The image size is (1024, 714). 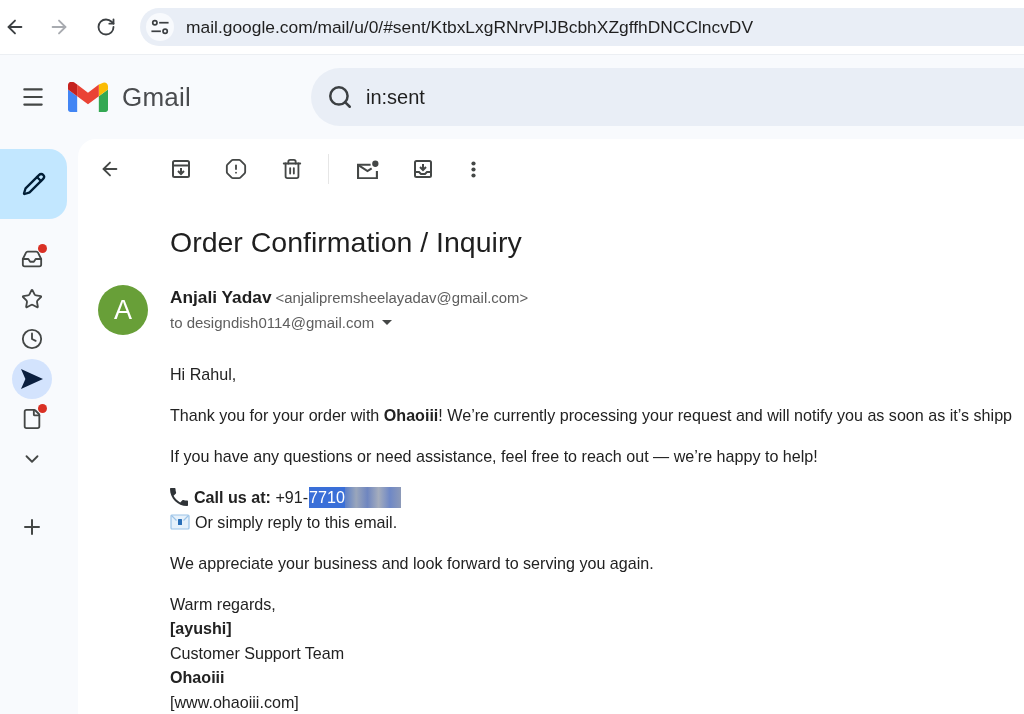 What do you see at coordinates (591, 415) in the screenshot?
I see `body-text: Thank you for your order with Ohaoiii! We’re currently processing your request and will notify you as soon as it’s shipp` at bounding box center [591, 415].